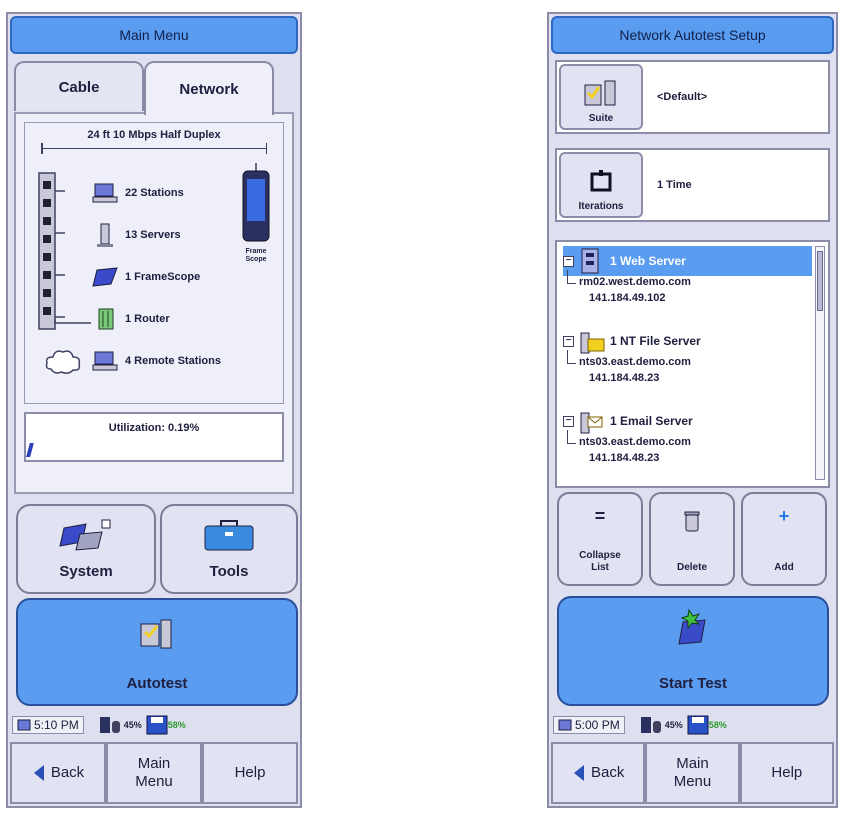 The image size is (844, 814). I want to click on tab-cable: Cable, so click(79, 86).